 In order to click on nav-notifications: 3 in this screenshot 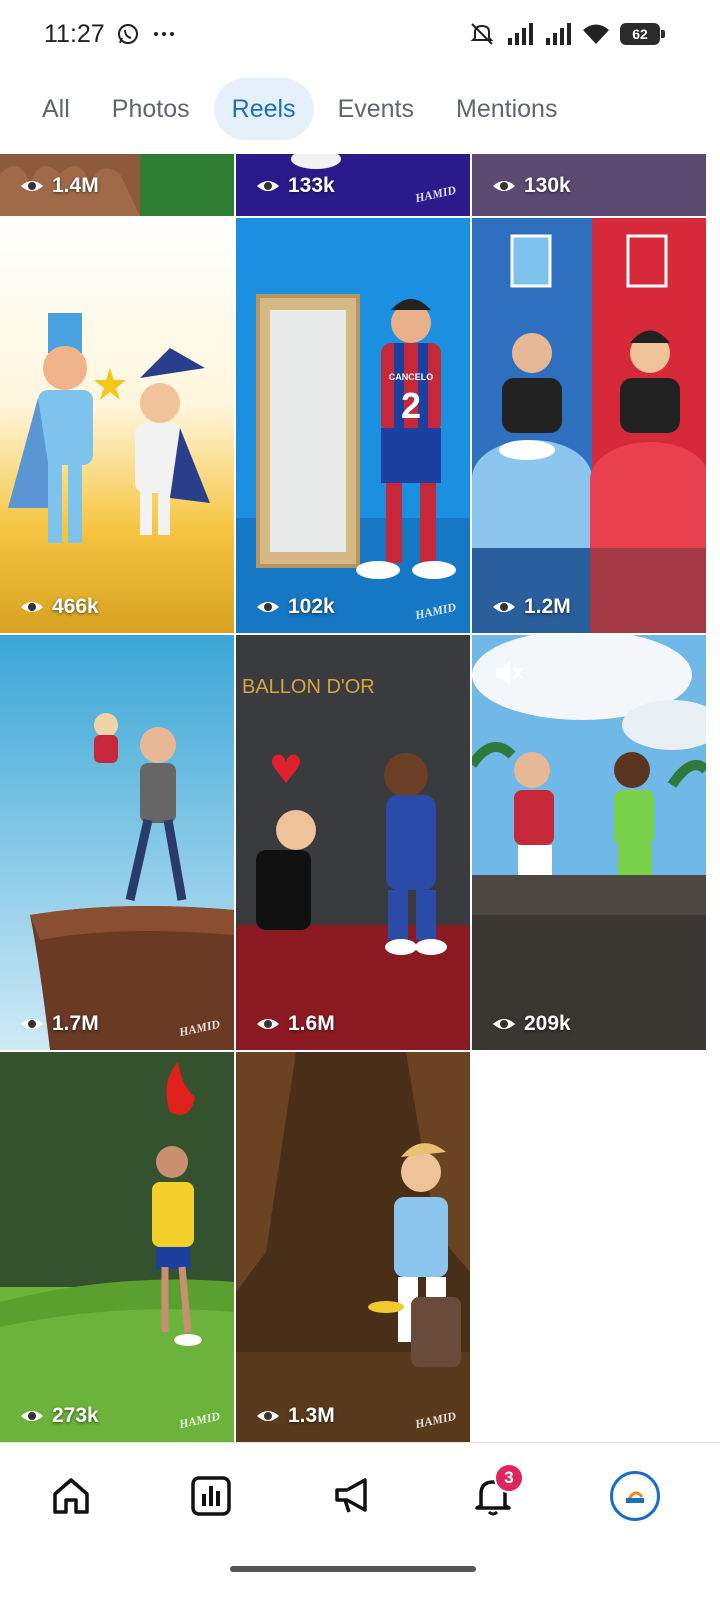, I will do `click(496, 1492)`.